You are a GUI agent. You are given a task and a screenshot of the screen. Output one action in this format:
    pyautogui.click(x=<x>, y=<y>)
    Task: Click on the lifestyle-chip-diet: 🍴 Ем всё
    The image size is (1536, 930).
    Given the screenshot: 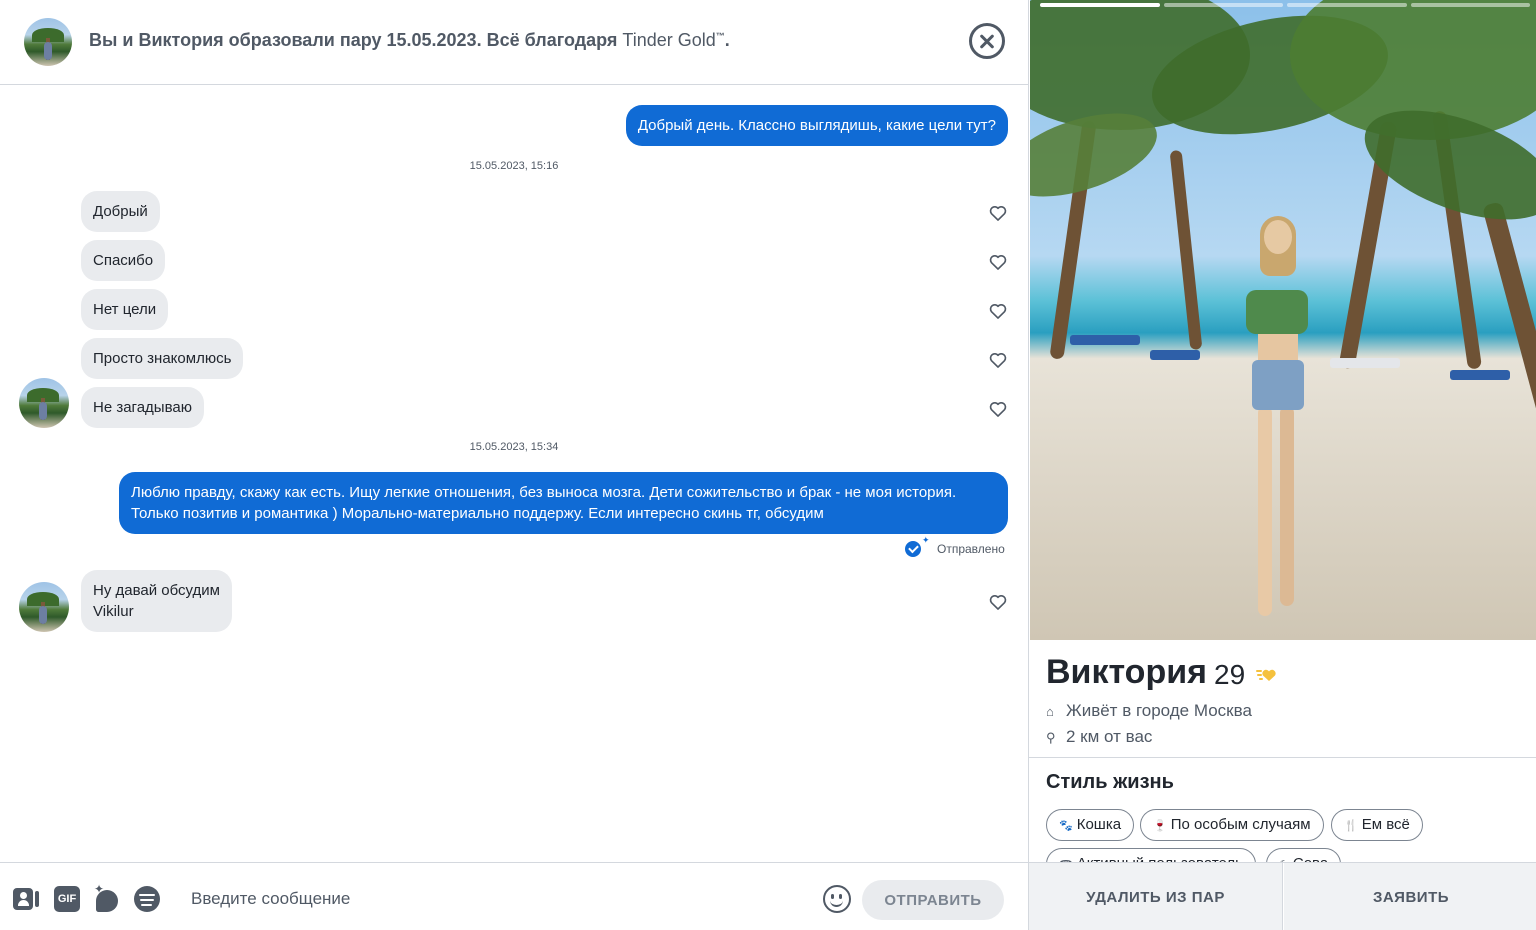 What is the action you would take?
    pyautogui.click(x=1377, y=825)
    